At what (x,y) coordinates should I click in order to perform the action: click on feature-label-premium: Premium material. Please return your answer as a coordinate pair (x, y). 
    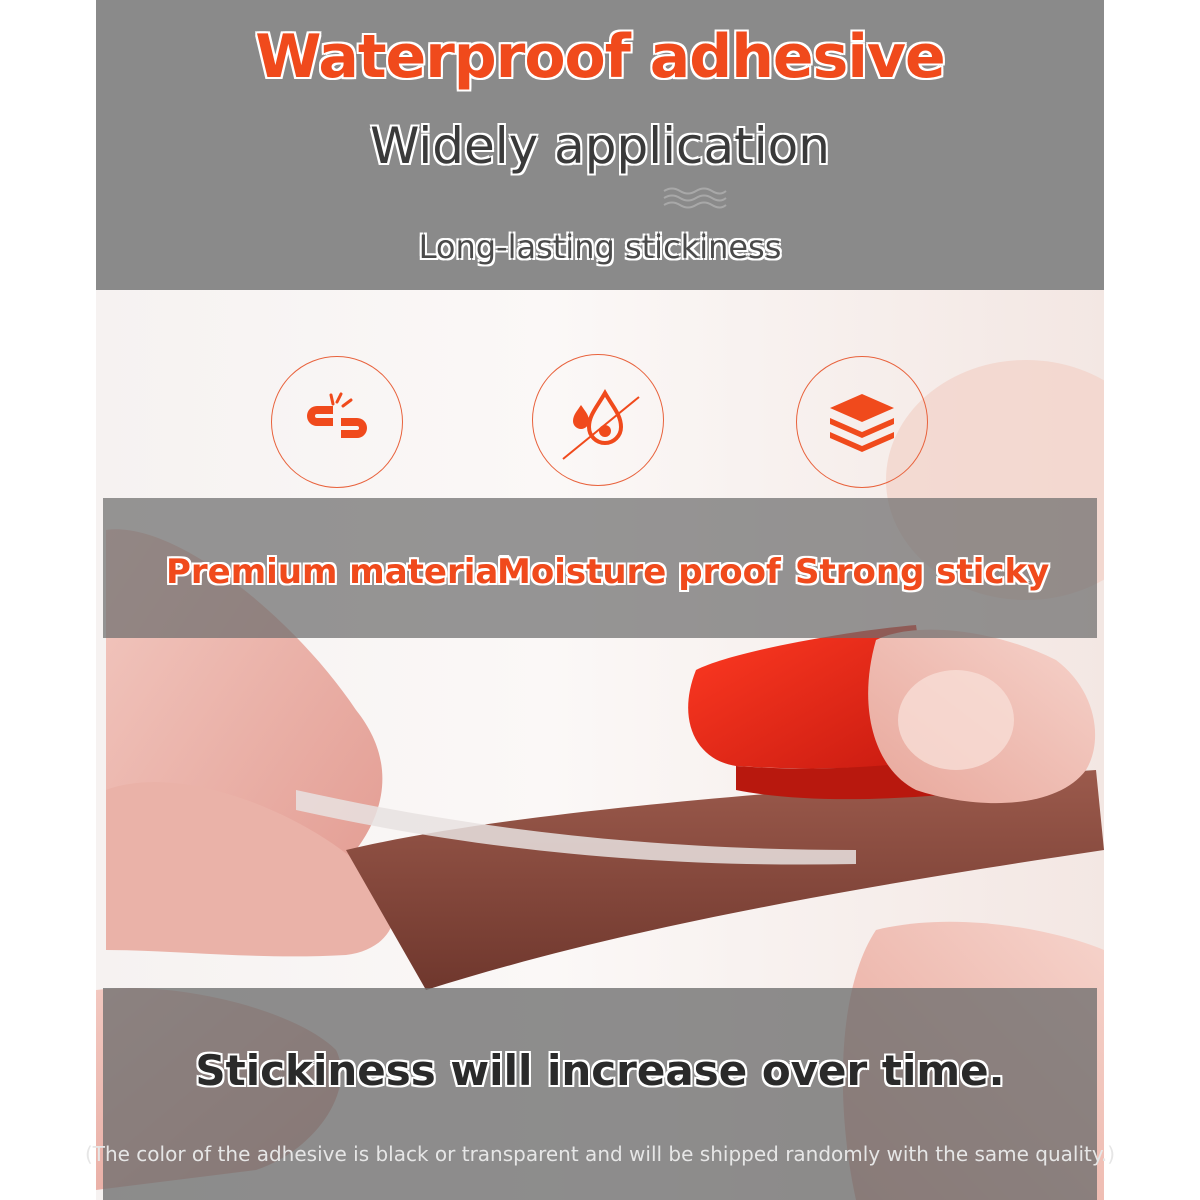
    Looking at the image, I should click on (338, 572).